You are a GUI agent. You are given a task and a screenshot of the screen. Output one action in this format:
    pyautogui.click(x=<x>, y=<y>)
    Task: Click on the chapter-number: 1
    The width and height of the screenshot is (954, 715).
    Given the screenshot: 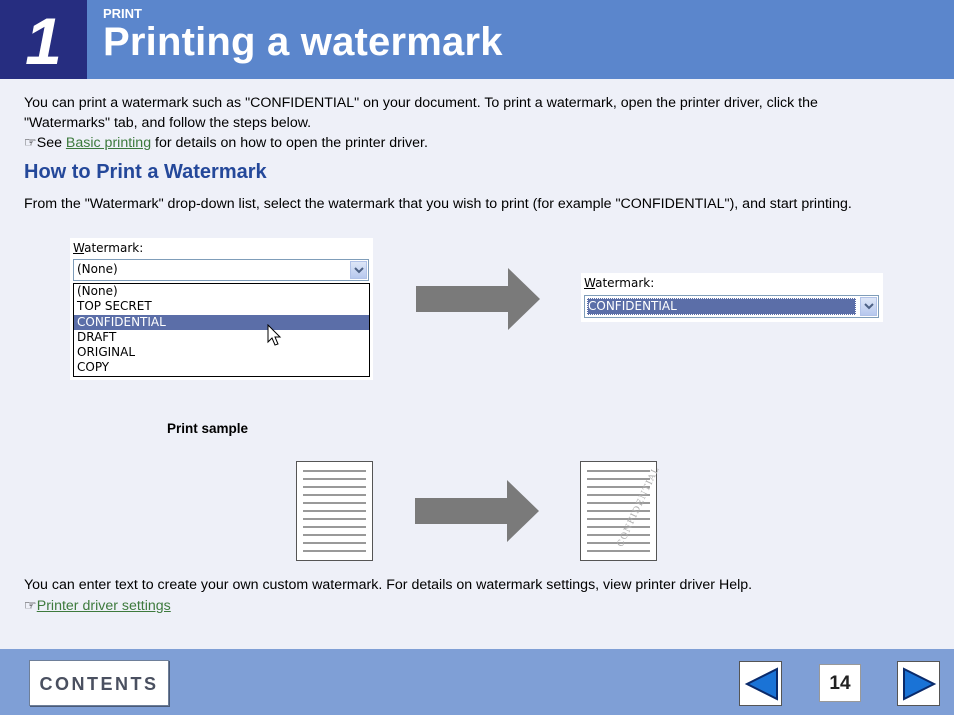 What is the action you would take?
    pyautogui.click(x=43, y=41)
    